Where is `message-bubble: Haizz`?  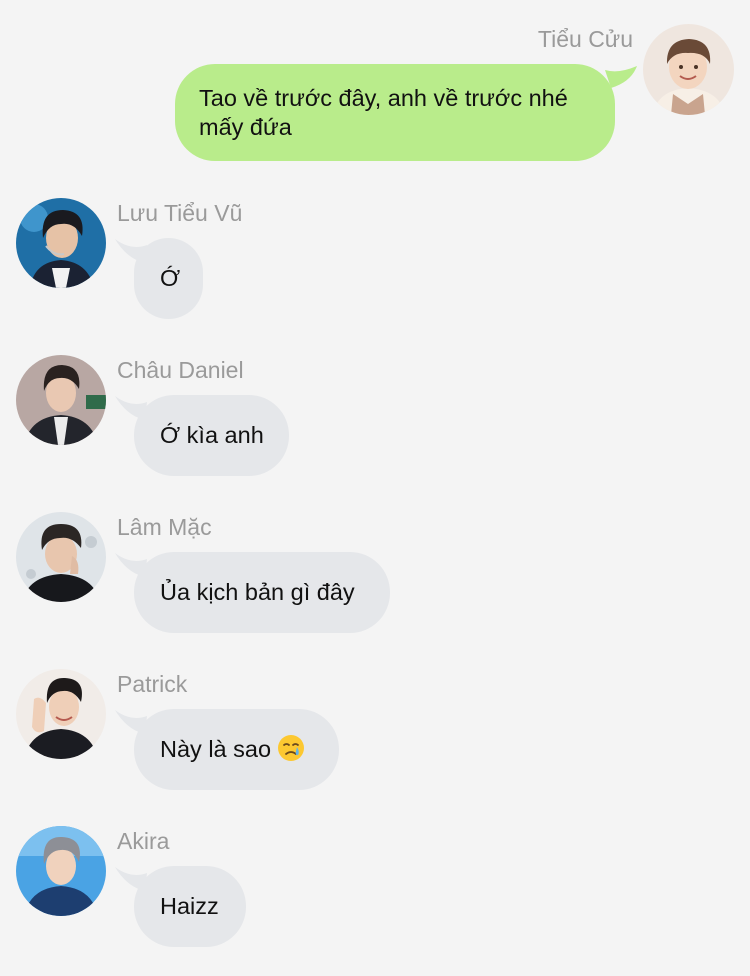
message-bubble: Haizz is located at coordinates (190, 906).